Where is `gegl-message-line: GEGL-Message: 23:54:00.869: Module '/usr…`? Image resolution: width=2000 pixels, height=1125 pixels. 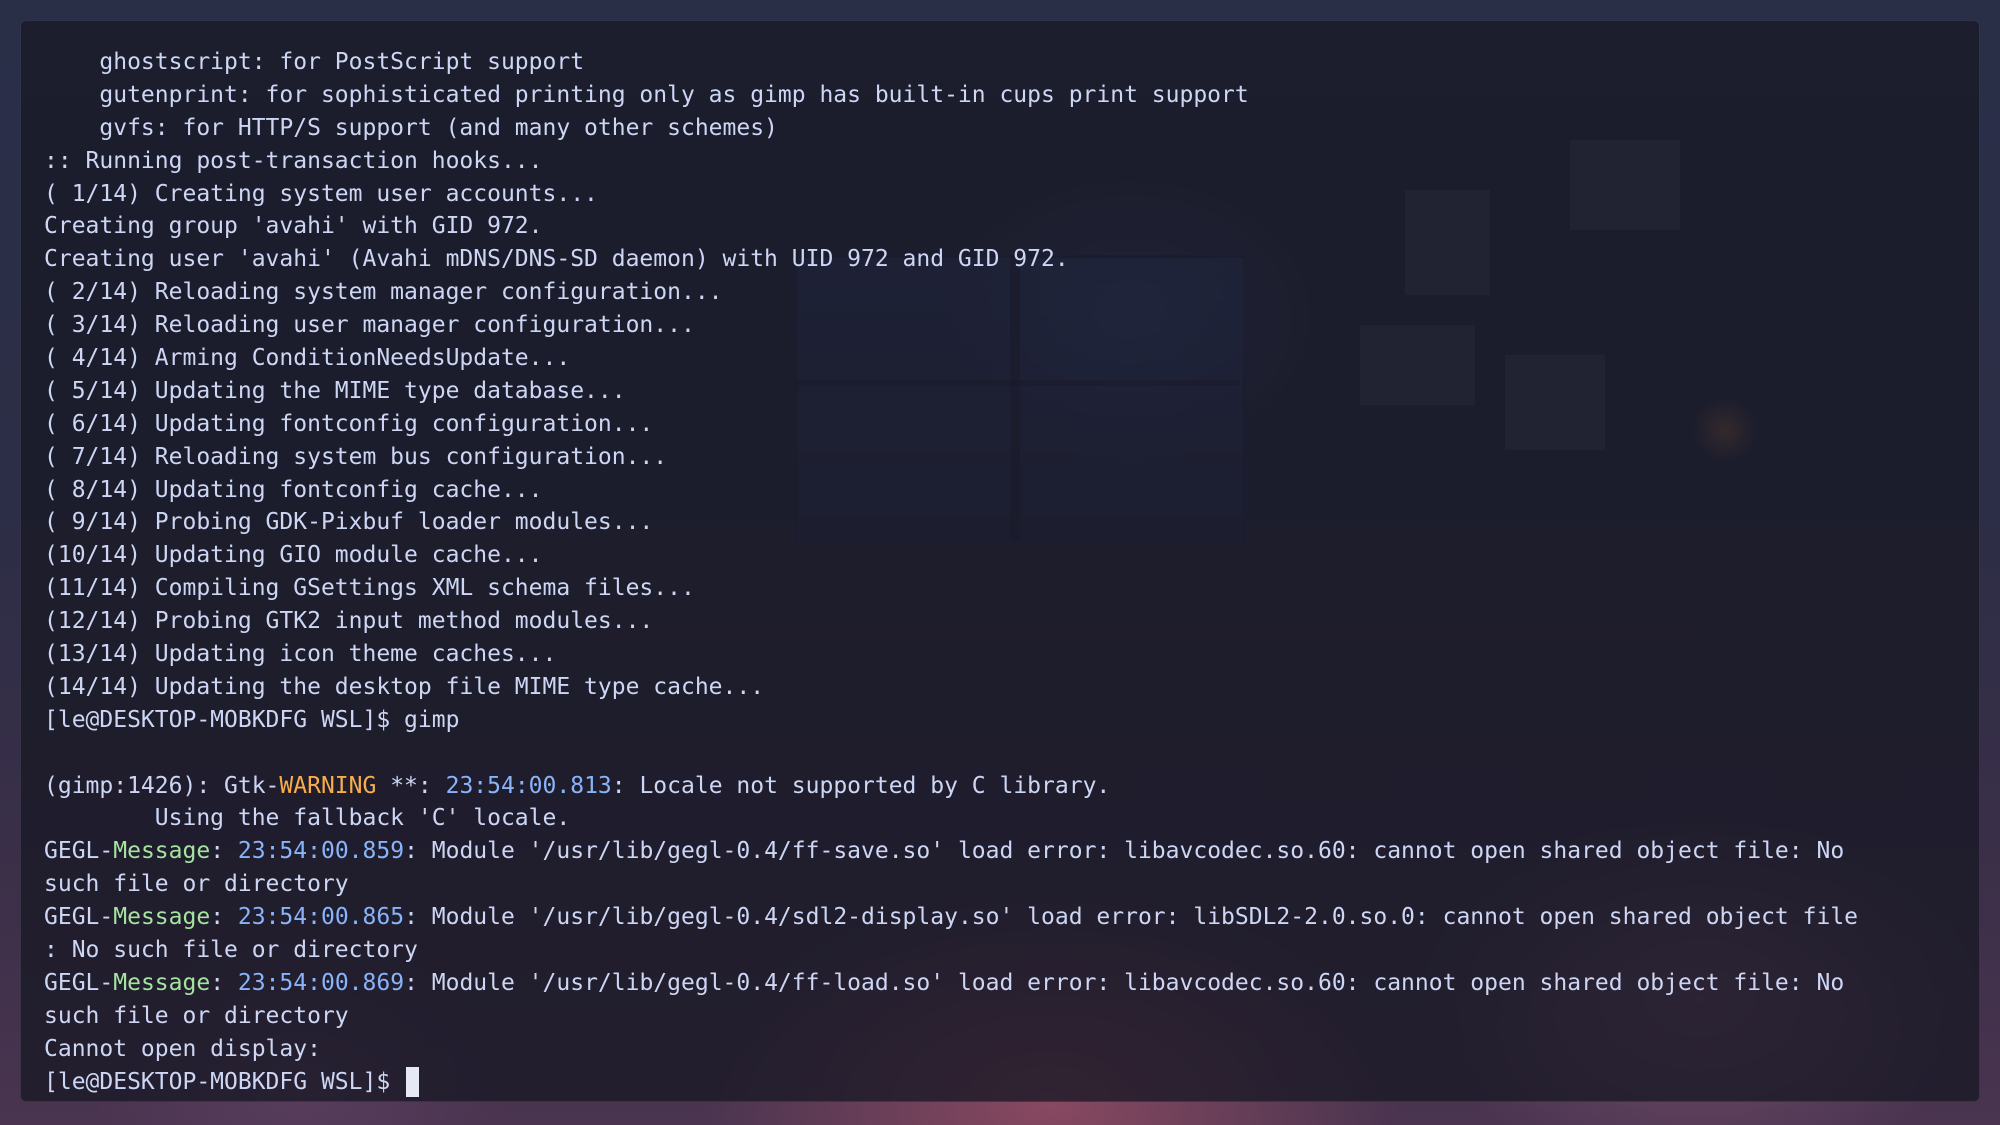 gegl-message-line: GEGL-Message: 23:54:00.869: Module '/usr… is located at coordinates (1019, 983).